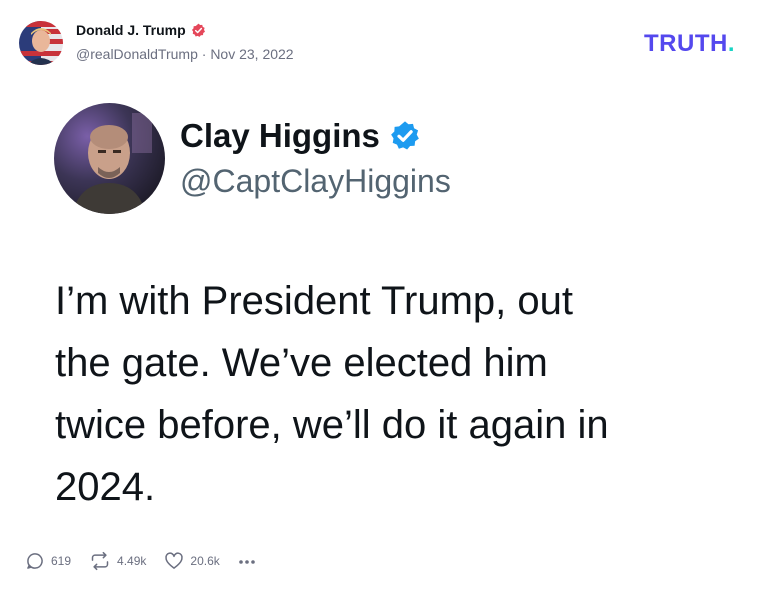  Describe the element at coordinates (174, 561) in the screenshot. I see `heart-icon` at that location.